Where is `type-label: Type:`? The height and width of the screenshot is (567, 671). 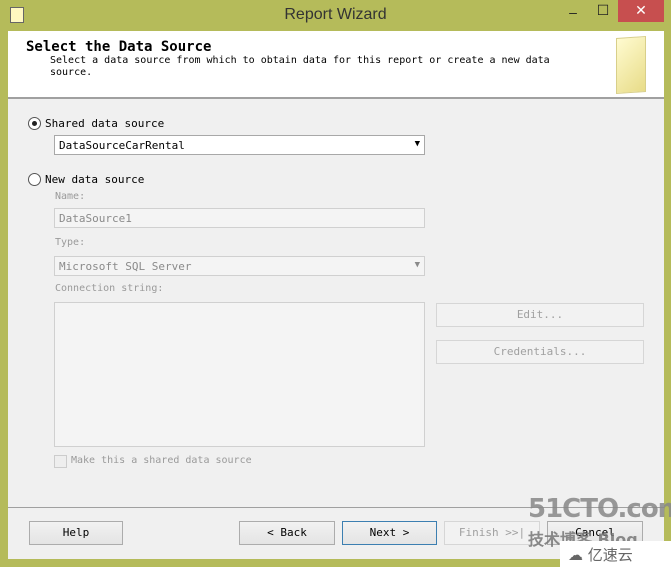
type-label: Type: is located at coordinates (70, 242).